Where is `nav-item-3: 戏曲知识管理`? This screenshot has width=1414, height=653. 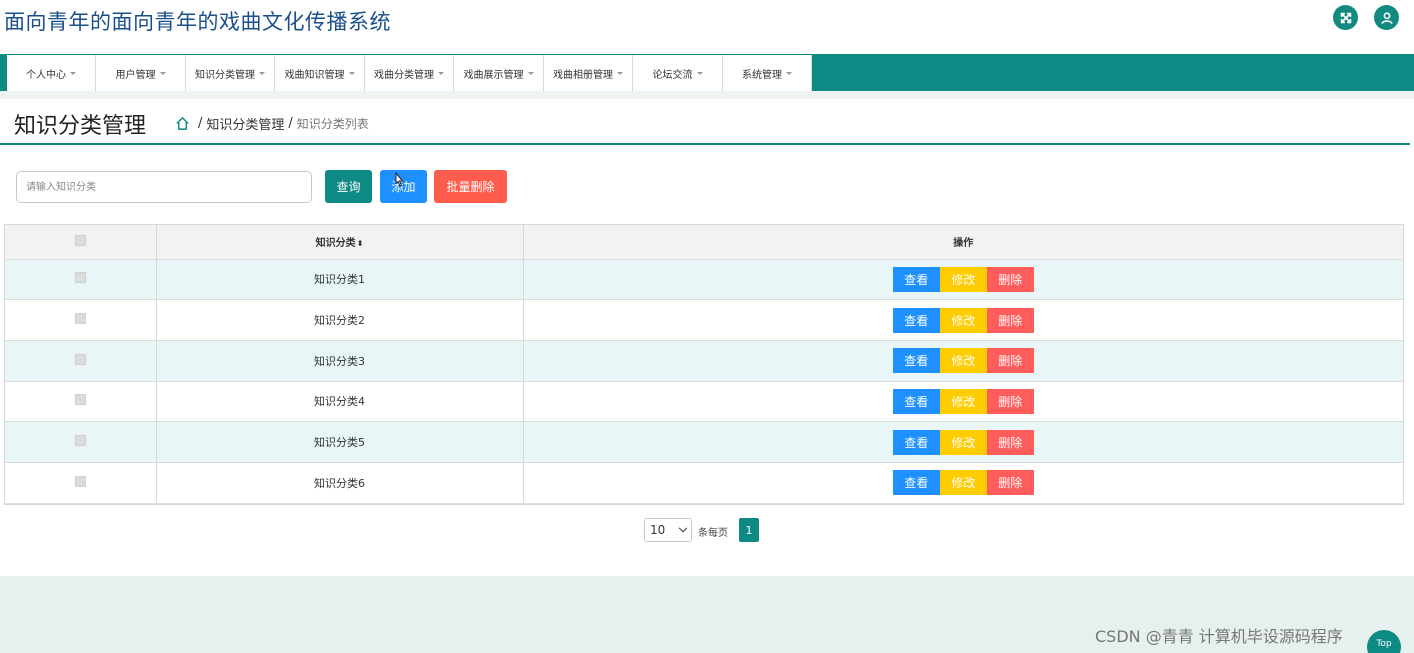 nav-item-3: 戏曲知识管理 is located at coordinates (320, 73).